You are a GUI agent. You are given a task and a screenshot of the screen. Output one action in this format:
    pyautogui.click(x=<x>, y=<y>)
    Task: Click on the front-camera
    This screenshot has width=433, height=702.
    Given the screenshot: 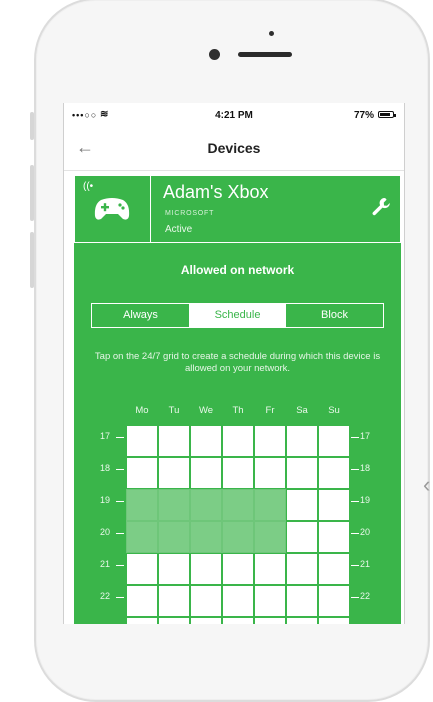 What is the action you would take?
    pyautogui.click(x=214, y=54)
    